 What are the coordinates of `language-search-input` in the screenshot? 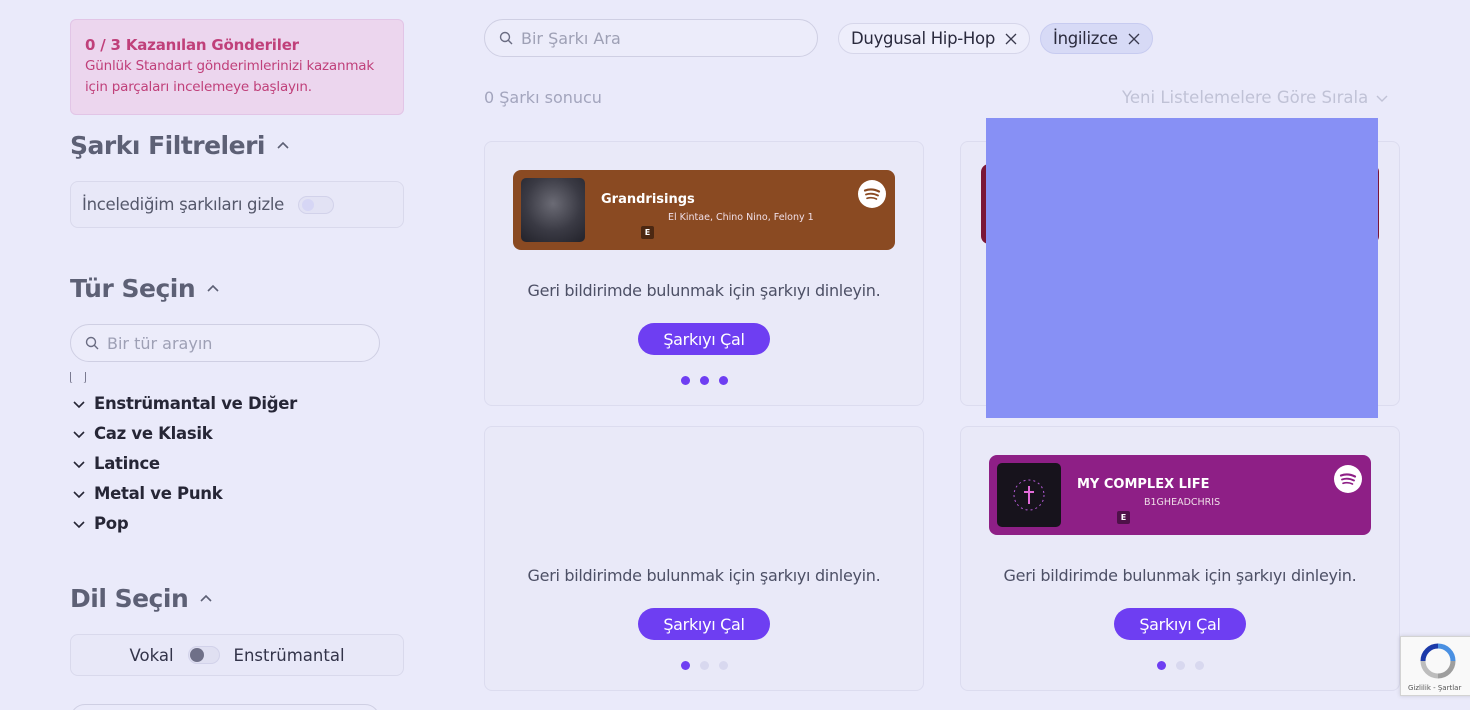 It's located at (225, 707).